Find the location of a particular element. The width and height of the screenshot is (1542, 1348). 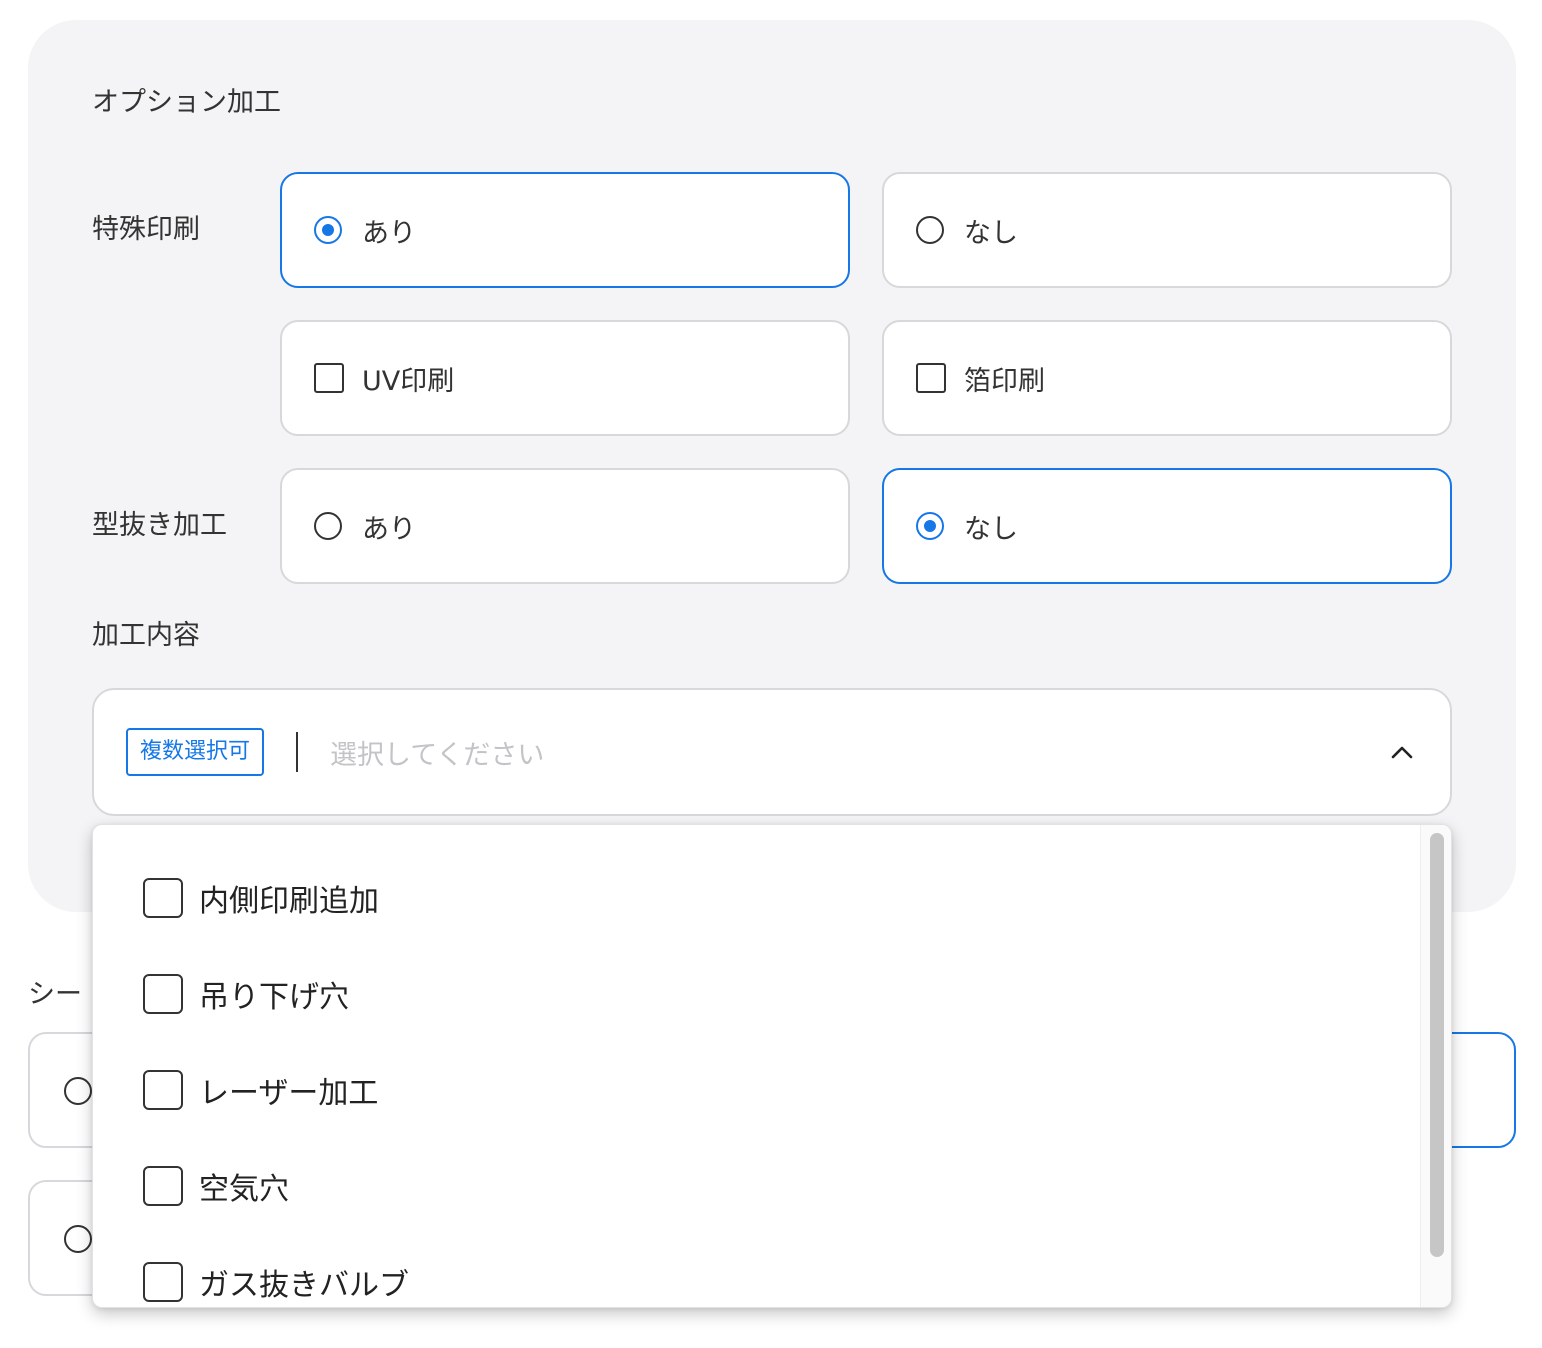

chevron-up-icon is located at coordinates (1402, 752).